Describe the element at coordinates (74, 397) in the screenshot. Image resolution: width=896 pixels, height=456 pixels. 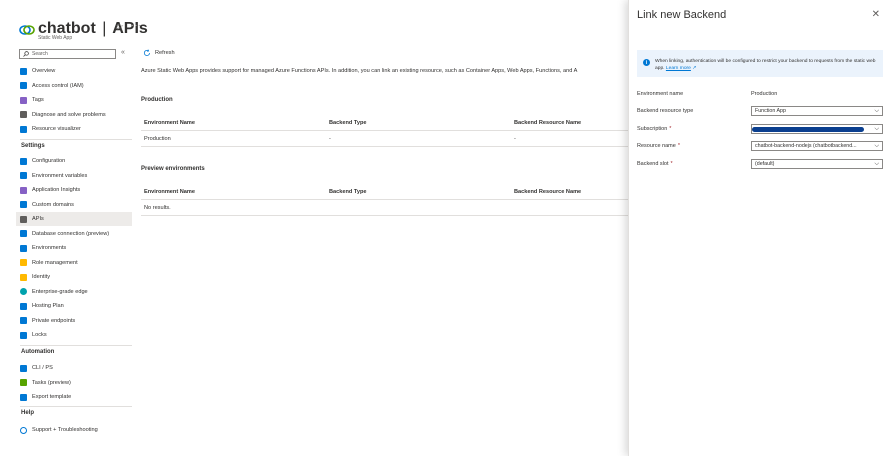
I see `sidebar-item-export-template: Export template` at that location.